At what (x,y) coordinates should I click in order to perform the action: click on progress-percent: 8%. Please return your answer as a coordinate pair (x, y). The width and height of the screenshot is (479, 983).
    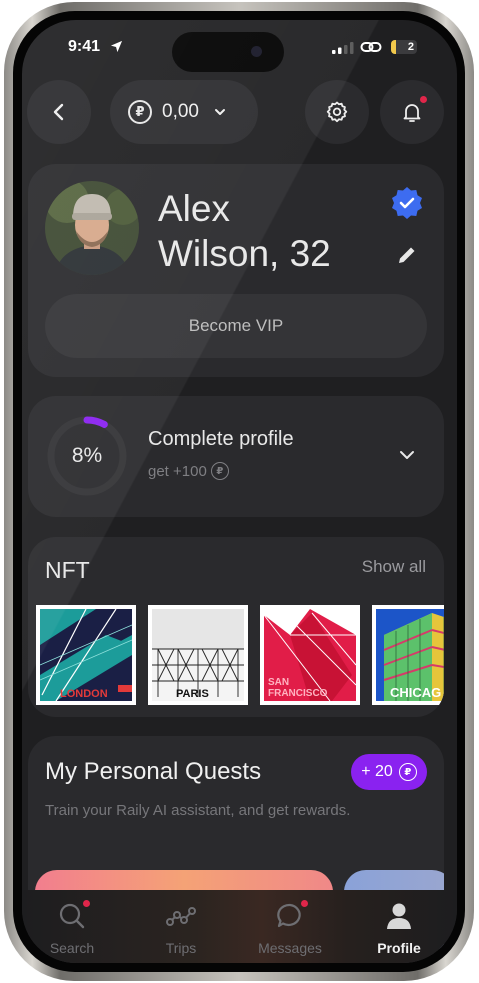
    Looking at the image, I should click on (87, 455).